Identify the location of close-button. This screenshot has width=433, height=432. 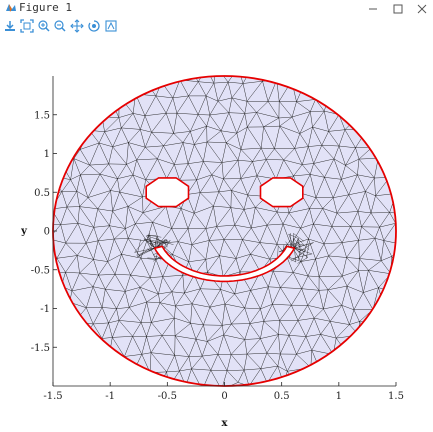
(419, 8).